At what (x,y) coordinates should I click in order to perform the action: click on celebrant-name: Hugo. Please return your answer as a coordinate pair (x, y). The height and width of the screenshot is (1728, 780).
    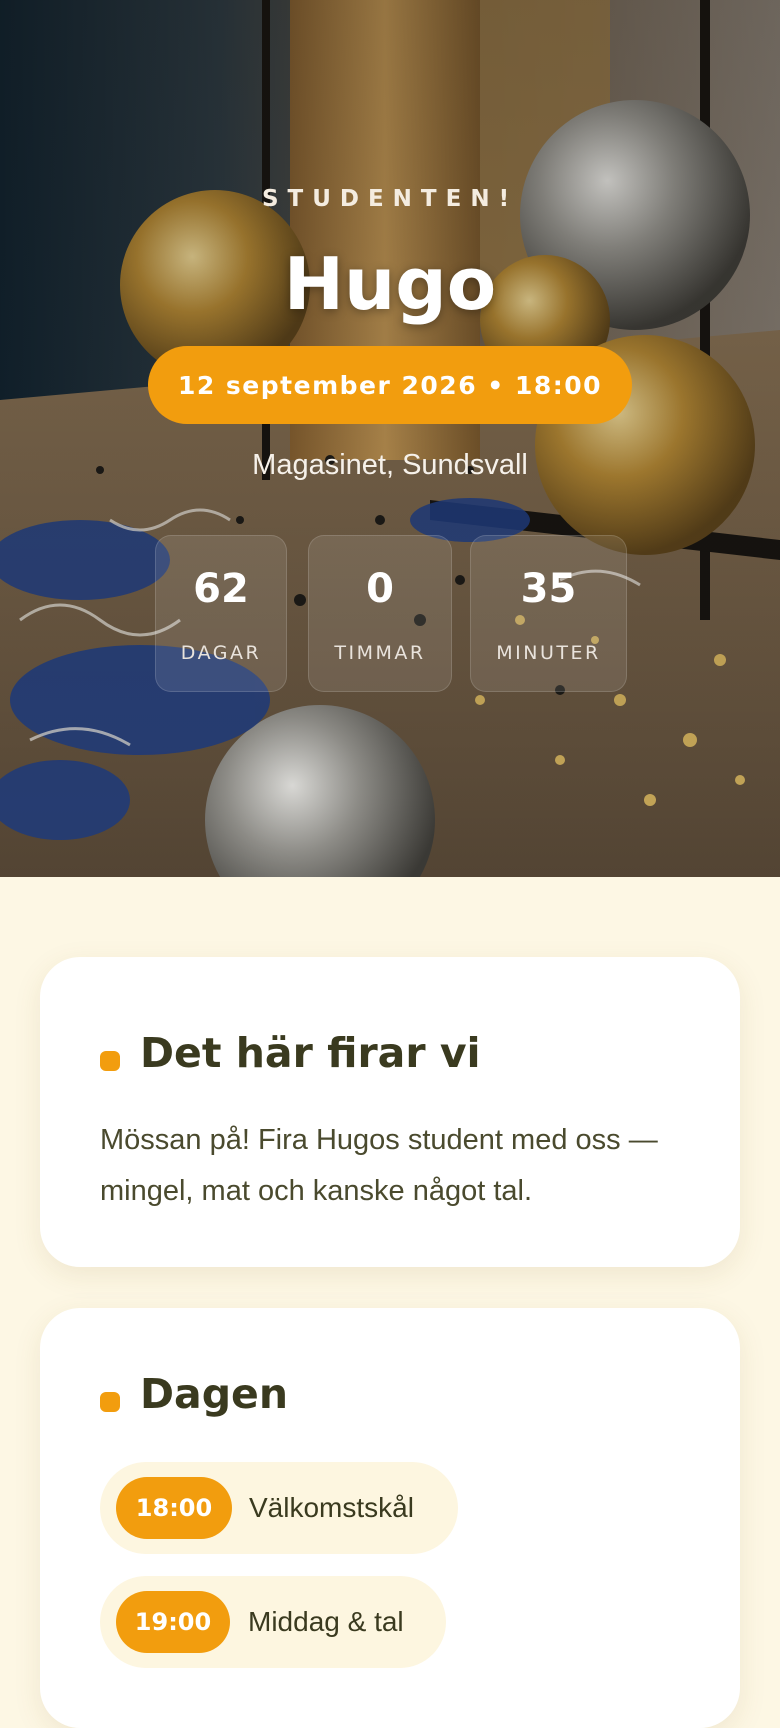
    Looking at the image, I should click on (390, 284).